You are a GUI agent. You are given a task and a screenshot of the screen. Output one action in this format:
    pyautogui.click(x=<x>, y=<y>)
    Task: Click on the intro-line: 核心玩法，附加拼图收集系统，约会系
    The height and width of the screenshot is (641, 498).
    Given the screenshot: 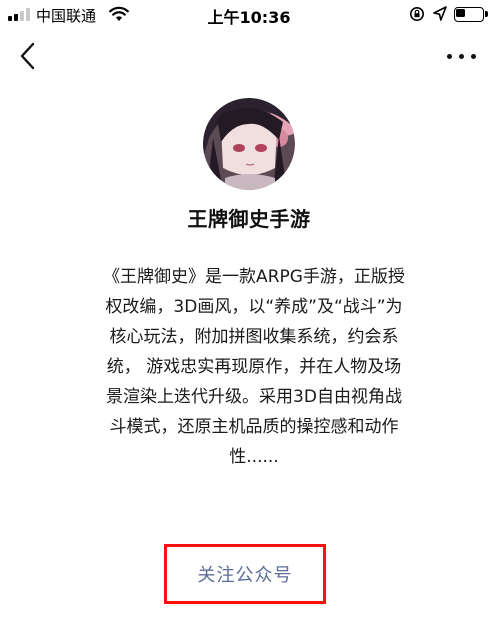 What is the action you would take?
    pyautogui.click(x=254, y=337)
    